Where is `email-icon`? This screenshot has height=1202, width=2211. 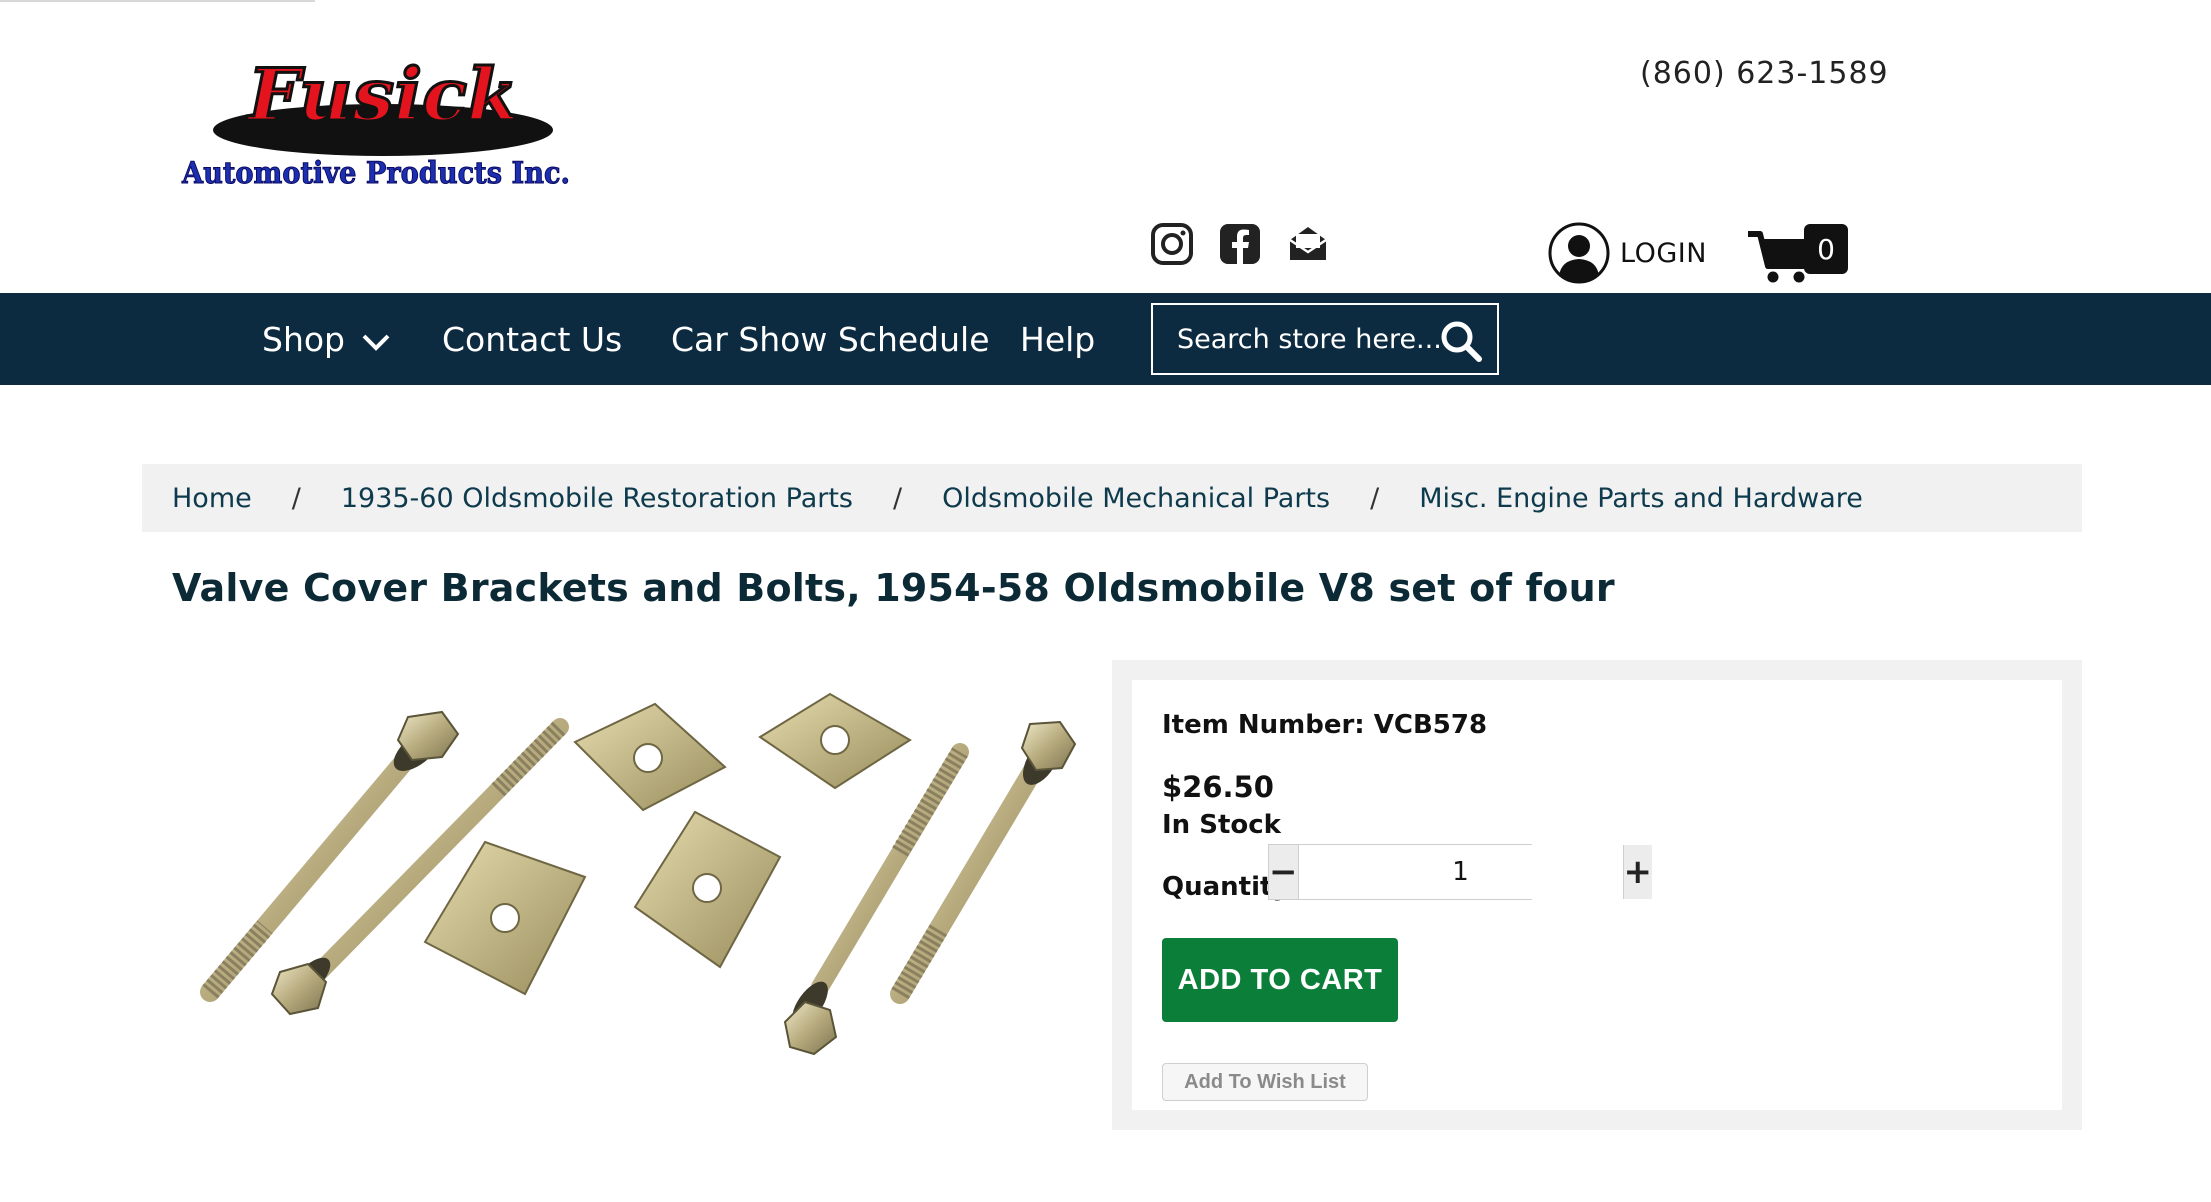 email-icon is located at coordinates (1308, 244).